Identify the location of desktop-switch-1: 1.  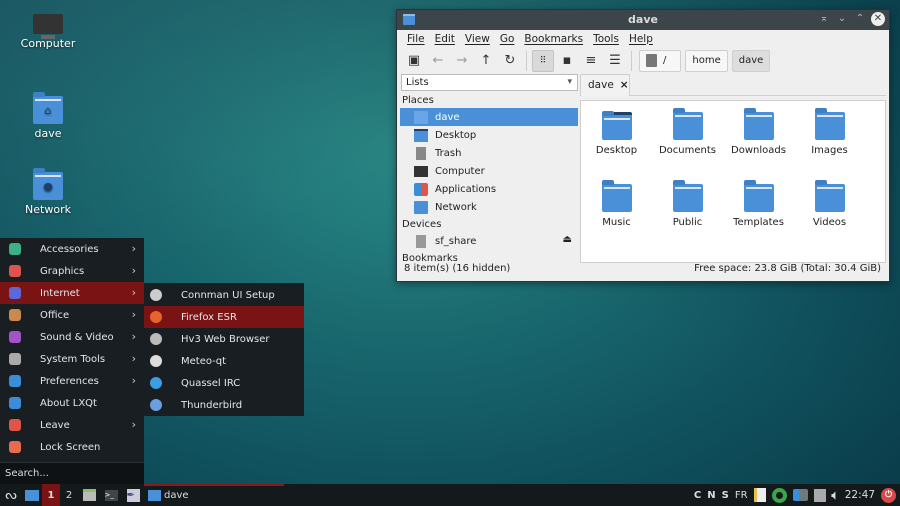
(51, 495).